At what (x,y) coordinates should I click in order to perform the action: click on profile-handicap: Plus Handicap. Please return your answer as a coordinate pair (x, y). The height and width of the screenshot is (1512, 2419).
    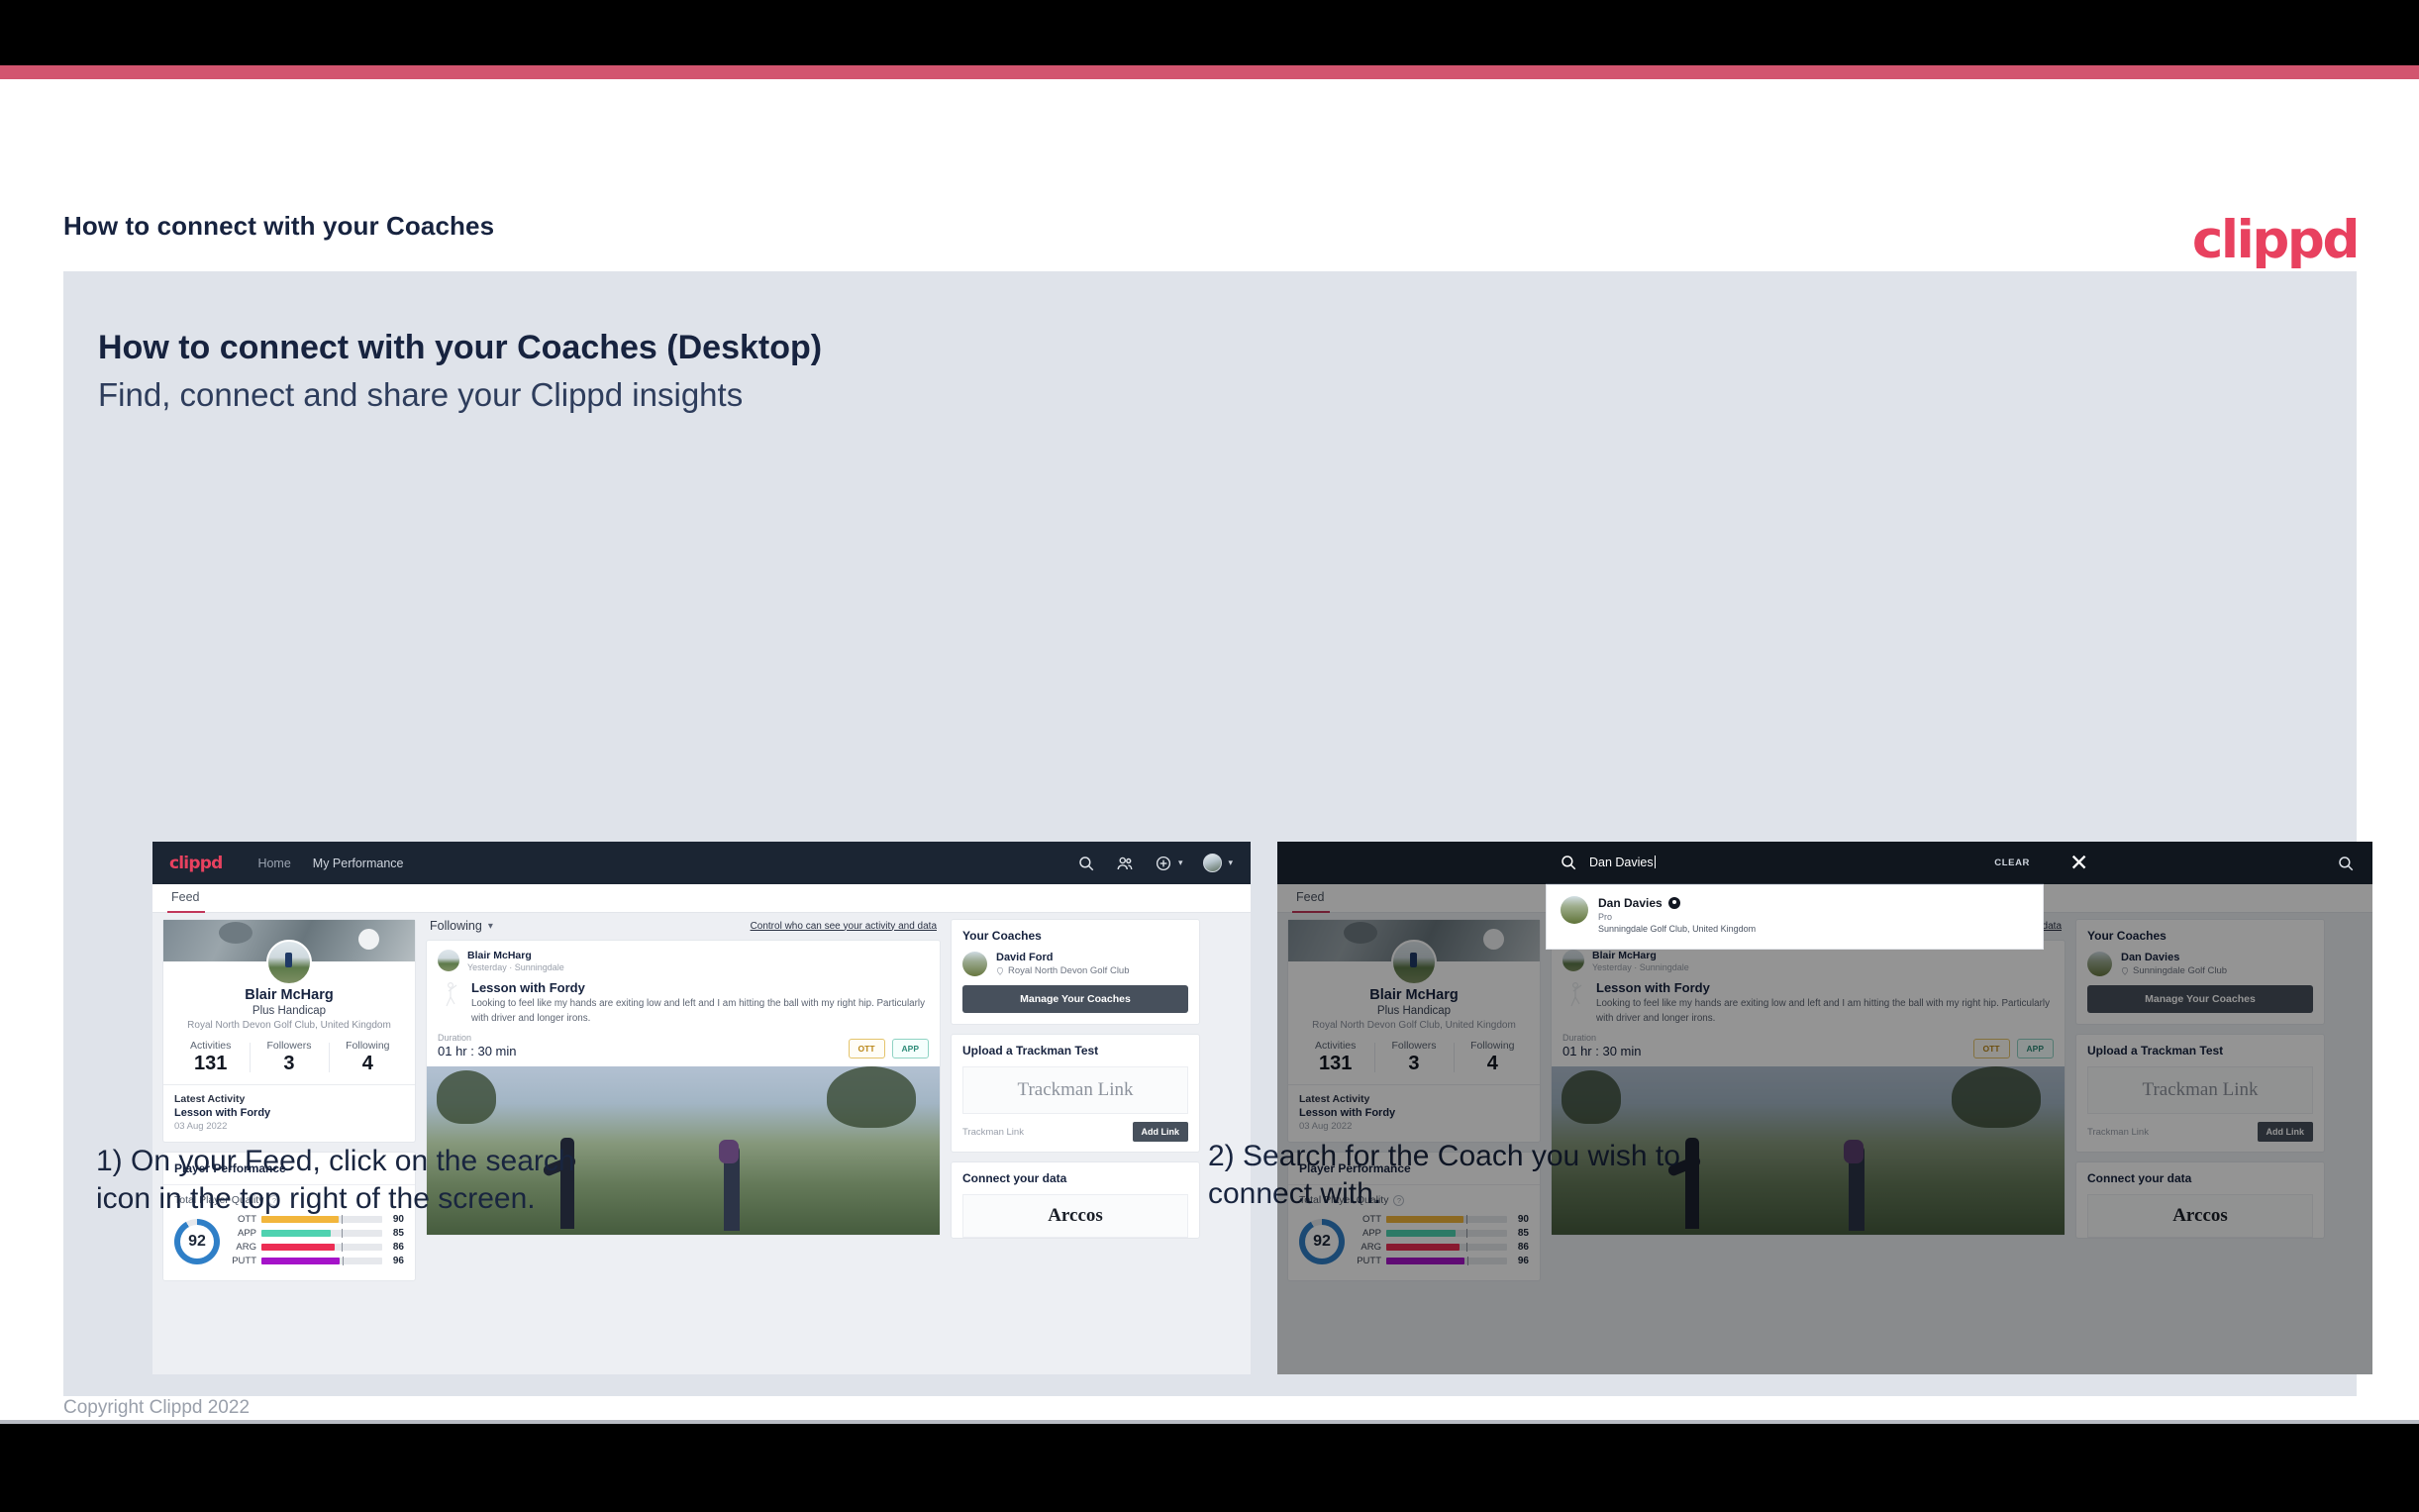
    Looking at the image, I should click on (289, 1011).